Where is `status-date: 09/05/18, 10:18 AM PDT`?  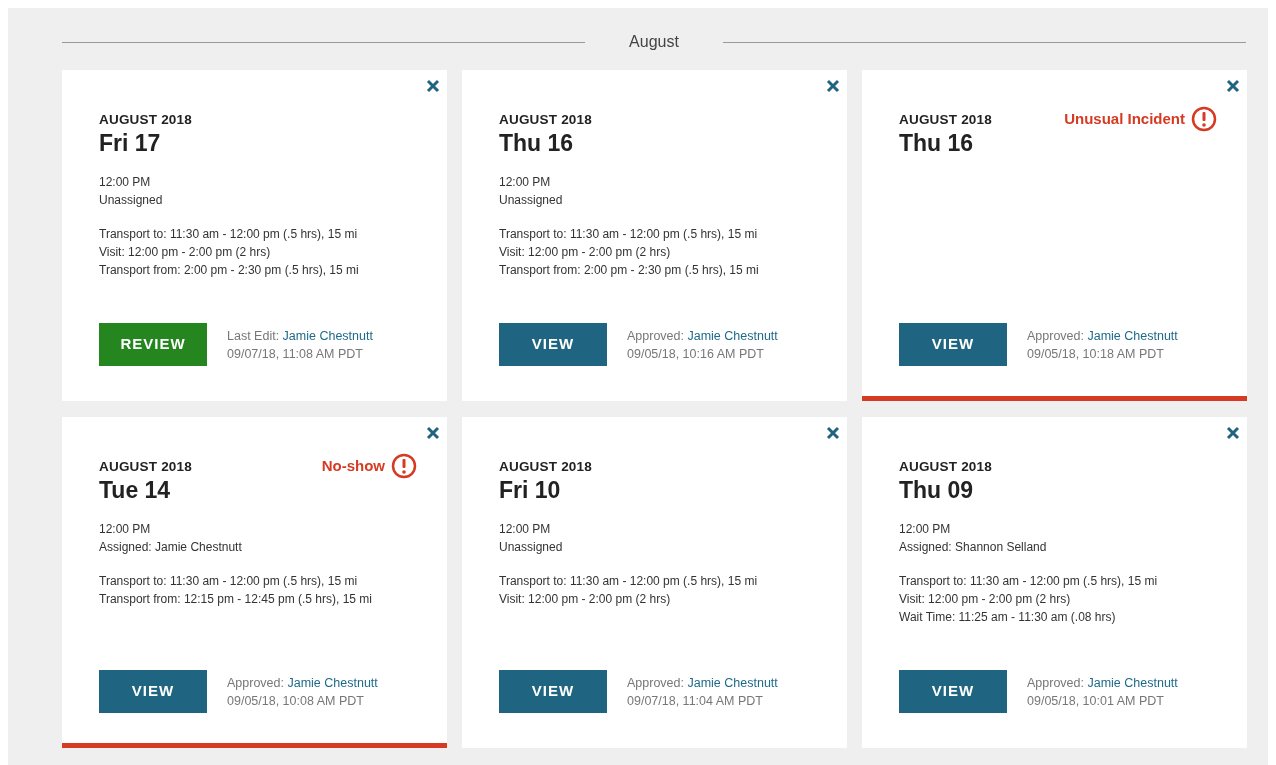
status-date: 09/05/18, 10:18 AM PDT is located at coordinates (1096, 354).